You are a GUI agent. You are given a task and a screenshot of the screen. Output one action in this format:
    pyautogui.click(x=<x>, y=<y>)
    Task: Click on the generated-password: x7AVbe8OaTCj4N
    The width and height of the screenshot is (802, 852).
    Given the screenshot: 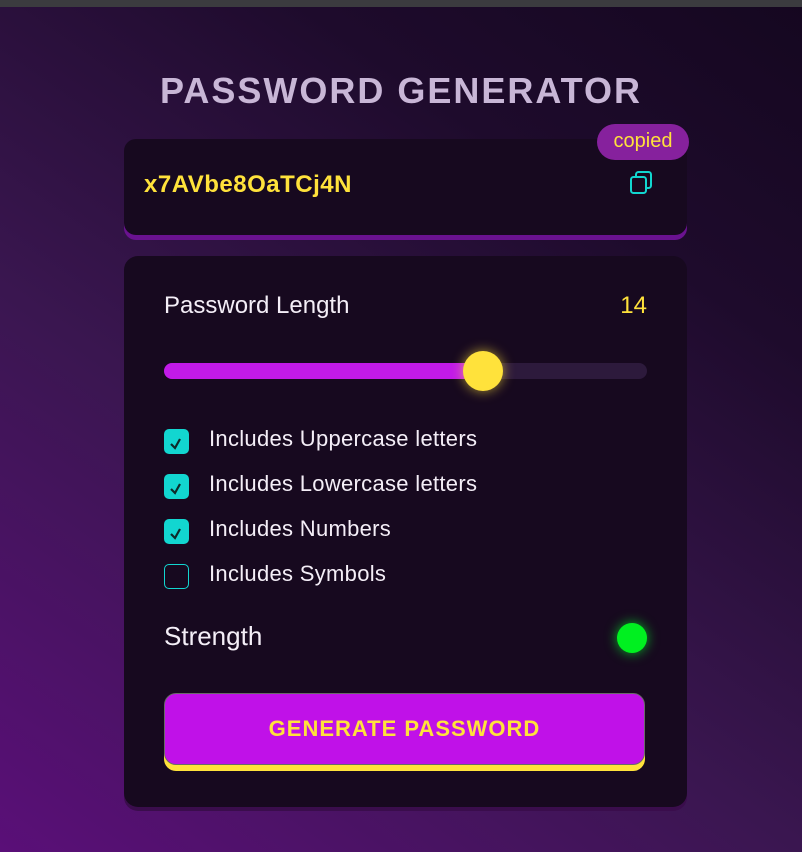 What is the action you would take?
    pyautogui.click(x=248, y=184)
    